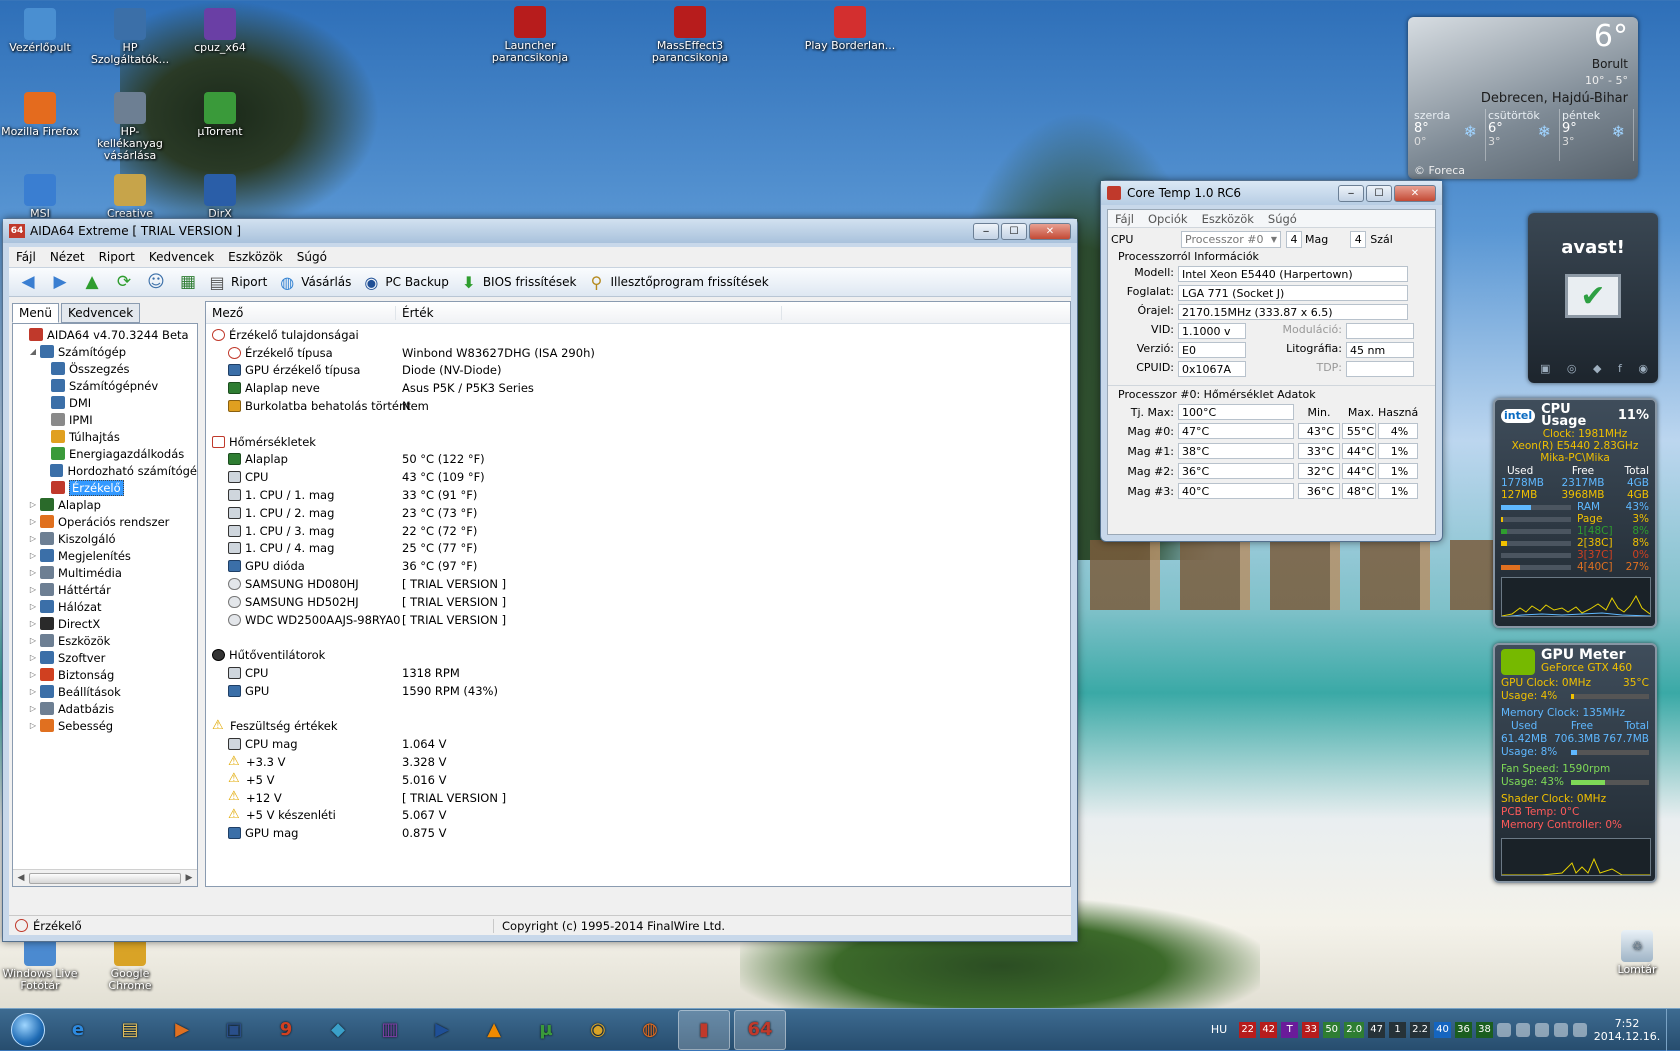 This screenshot has width=1680, height=1051. Describe the element at coordinates (105, 623) in the screenshot. I see `tree-item-directx: ▷ DirectX` at that location.